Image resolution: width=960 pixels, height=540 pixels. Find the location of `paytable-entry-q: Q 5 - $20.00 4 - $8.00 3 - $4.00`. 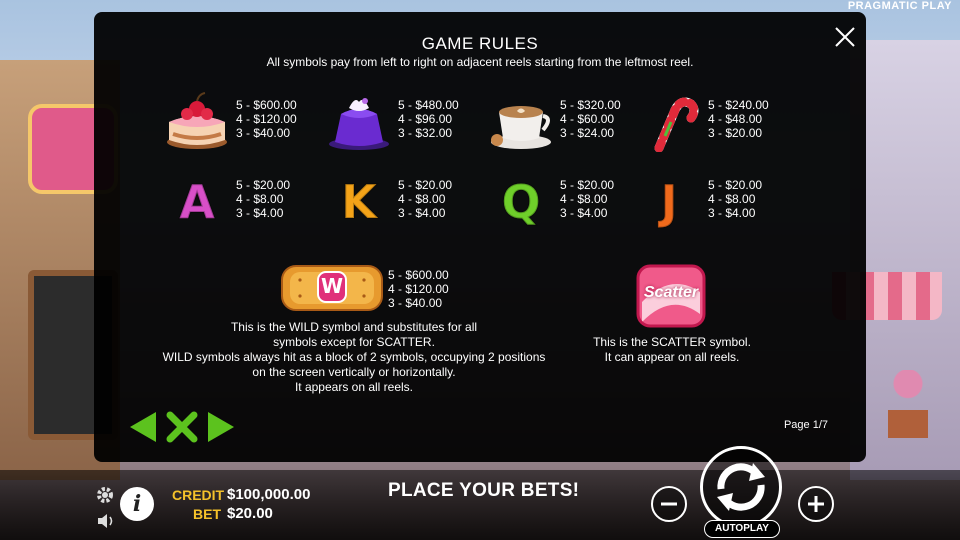

paytable-entry-q: Q 5 - $20.00 4 - $8.00 3 - $4.00 is located at coordinates (566, 202).